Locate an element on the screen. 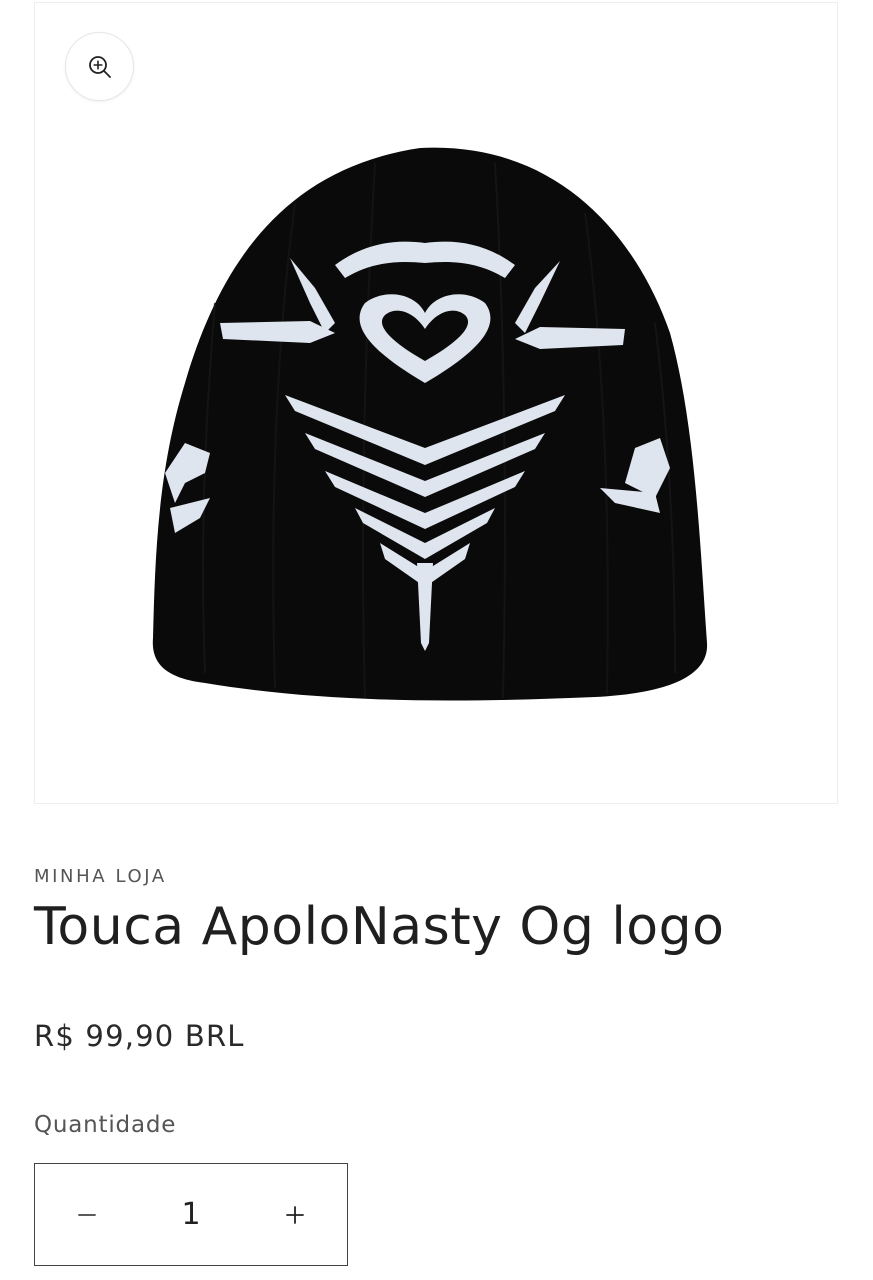 The image size is (873, 1280). zoom-button is located at coordinates (99, 66).